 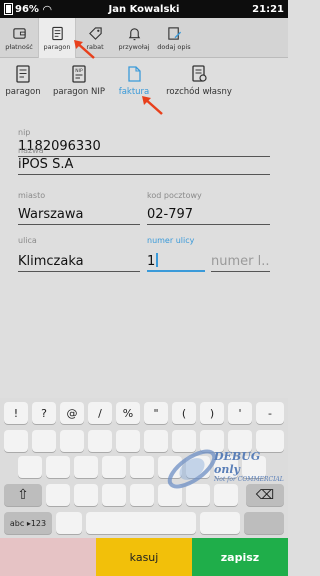 I want to click on doctype-rozchod-wlasny: rozchód własny, so click(x=199, y=85).